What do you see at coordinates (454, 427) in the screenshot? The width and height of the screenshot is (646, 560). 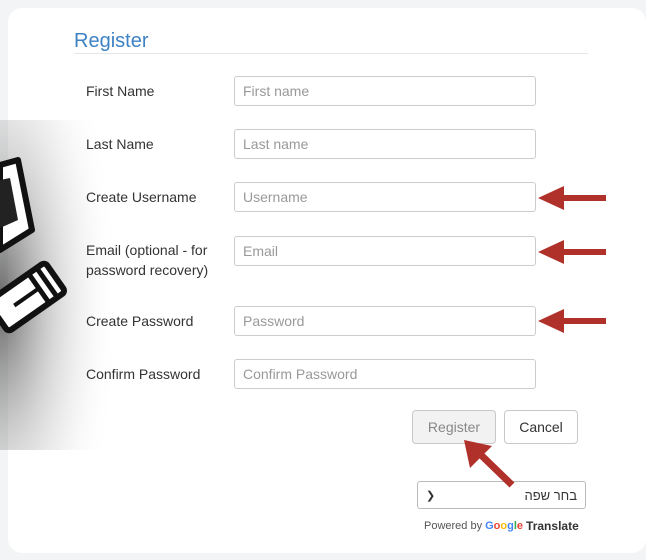 I see `register-button: Register` at bounding box center [454, 427].